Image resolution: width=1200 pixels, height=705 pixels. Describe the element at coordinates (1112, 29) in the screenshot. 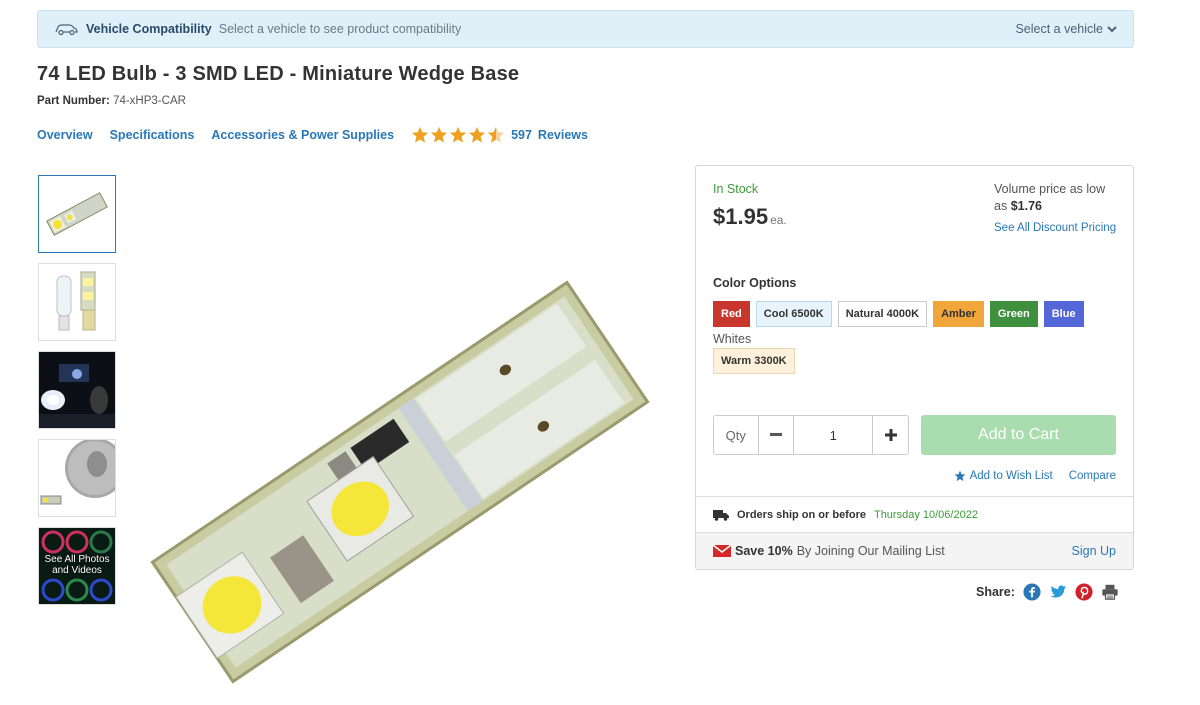

I see `chevron-down-icon` at that location.